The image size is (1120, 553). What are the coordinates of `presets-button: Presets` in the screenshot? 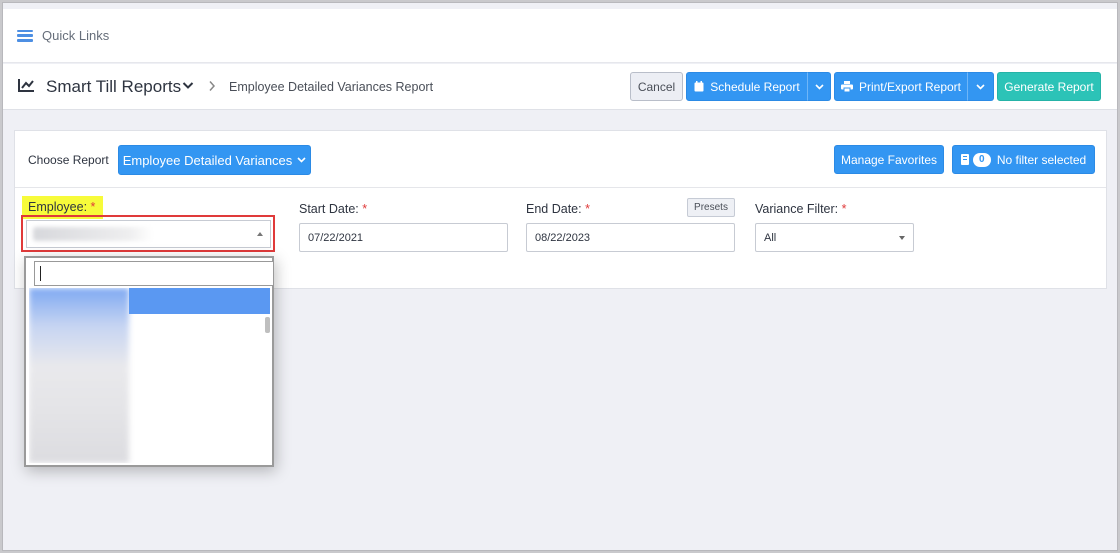 It's located at (711, 207).